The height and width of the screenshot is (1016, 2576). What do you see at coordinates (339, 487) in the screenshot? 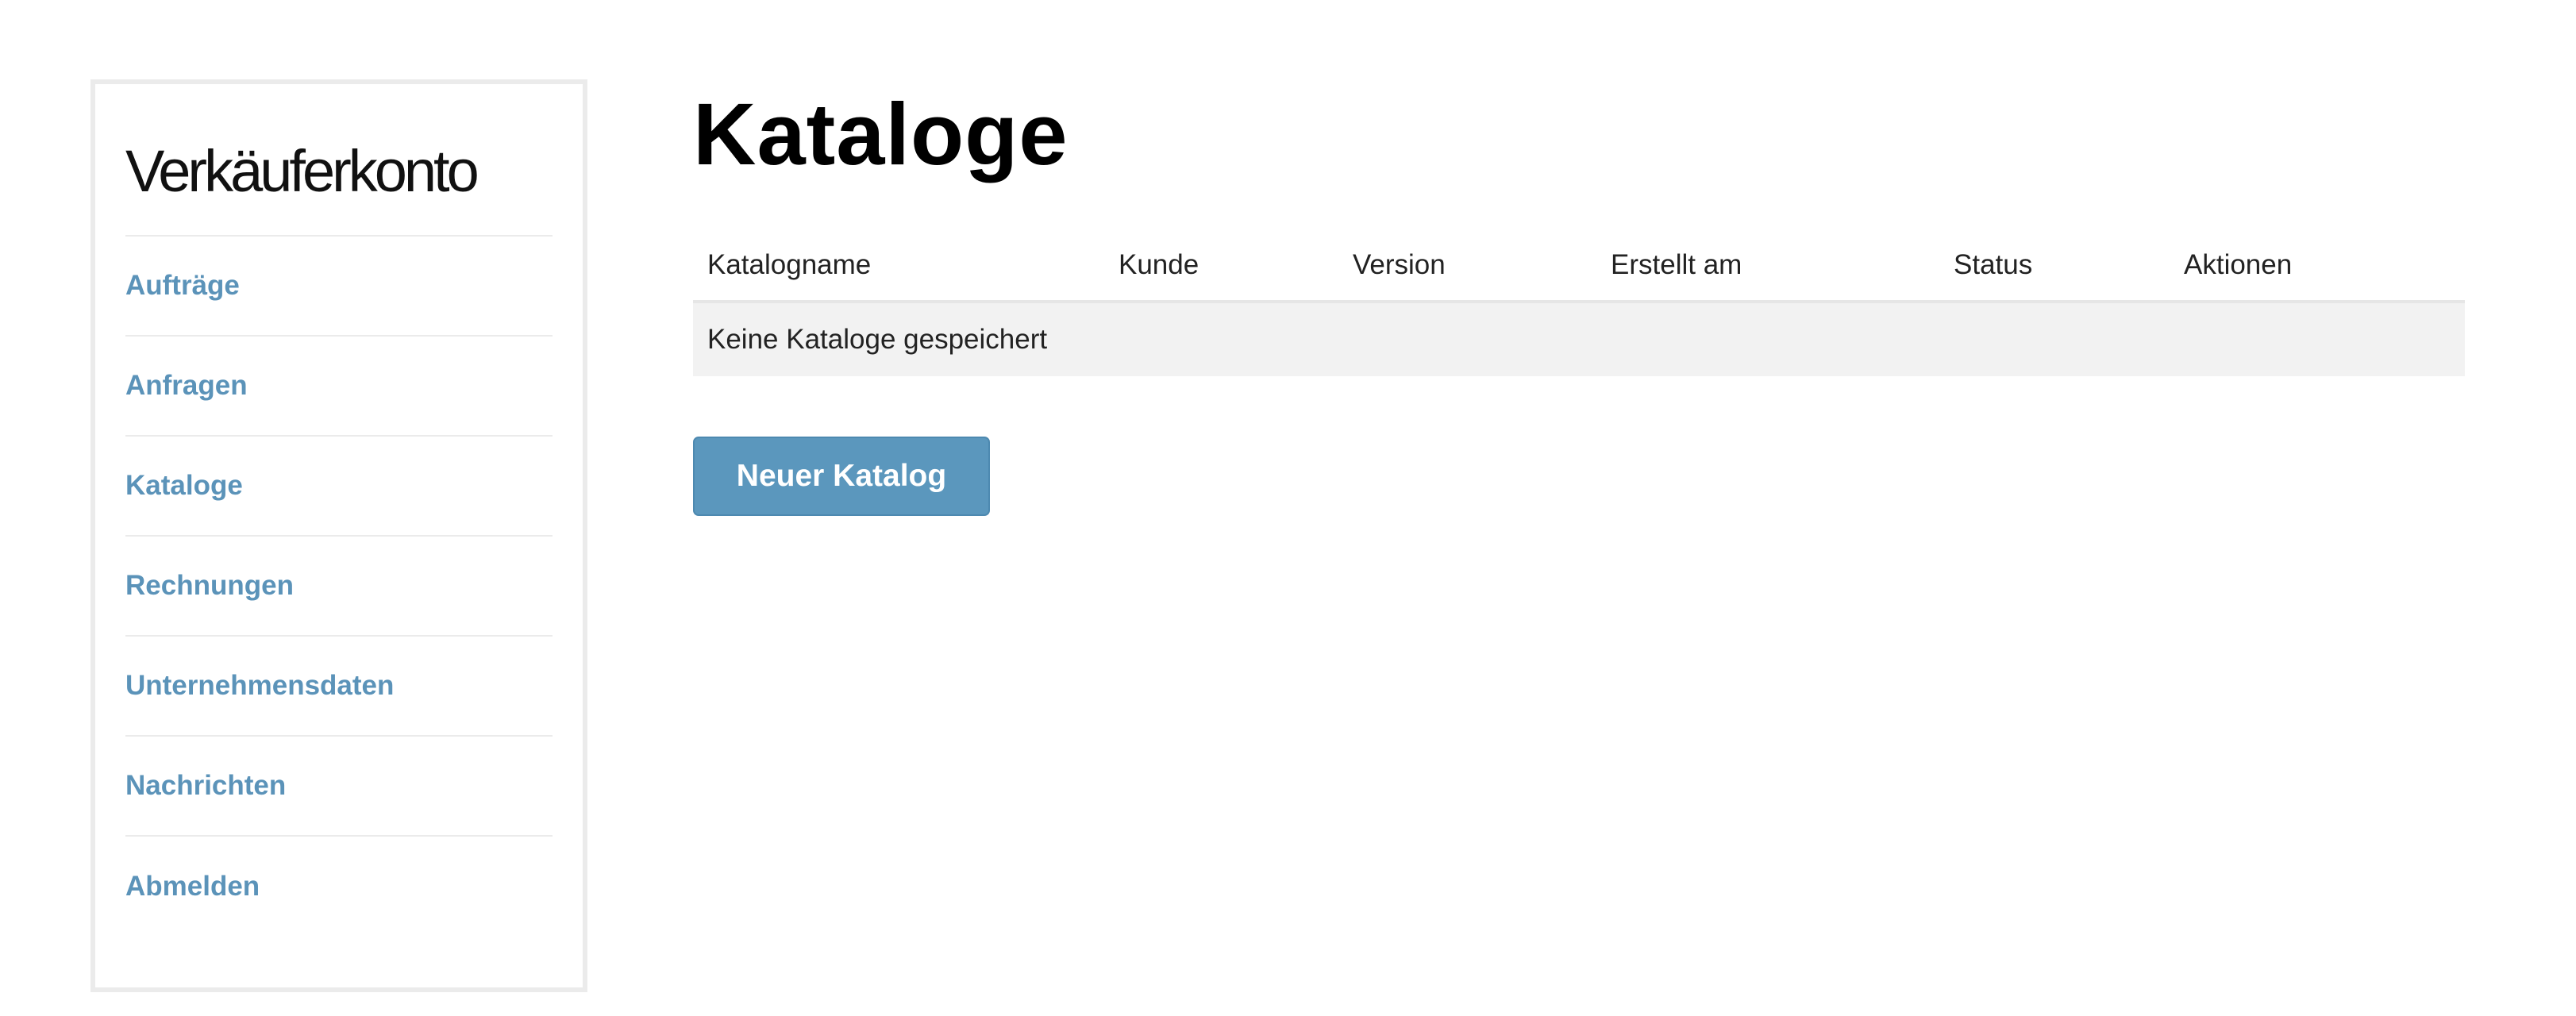
I see `sidebar-item-kataloge: Kataloge` at bounding box center [339, 487].